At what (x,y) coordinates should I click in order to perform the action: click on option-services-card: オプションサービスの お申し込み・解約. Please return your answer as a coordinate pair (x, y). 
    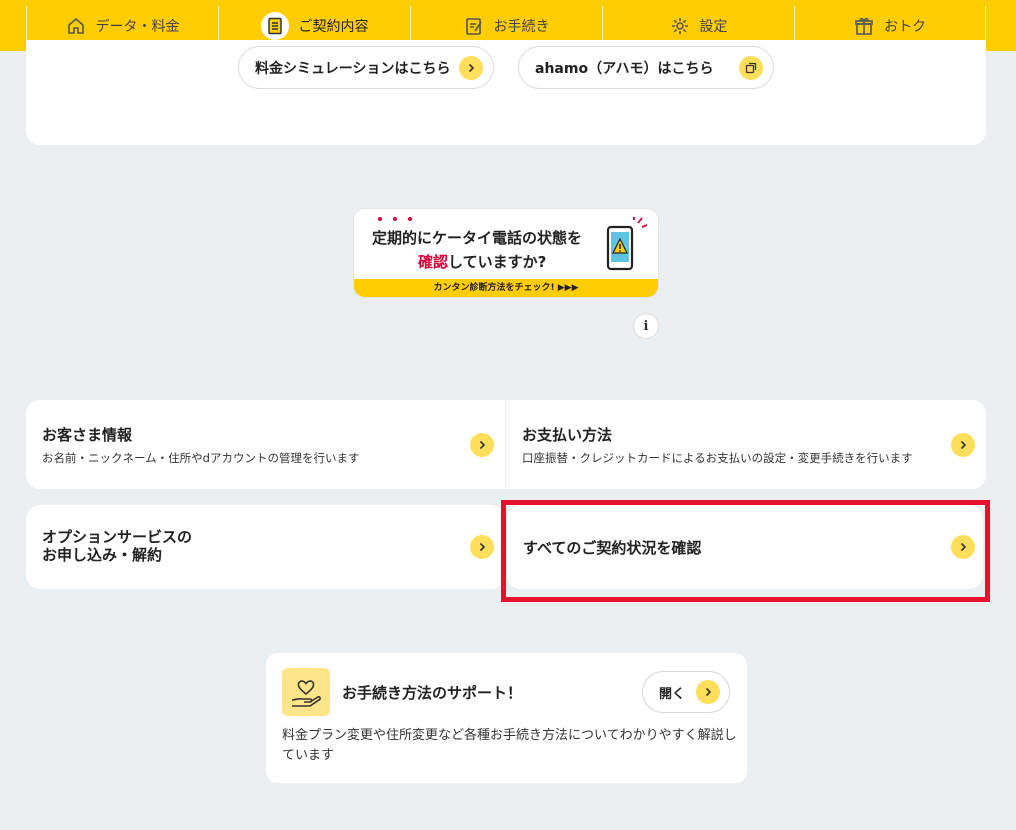
    Looking at the image, I should click on (265, 547).